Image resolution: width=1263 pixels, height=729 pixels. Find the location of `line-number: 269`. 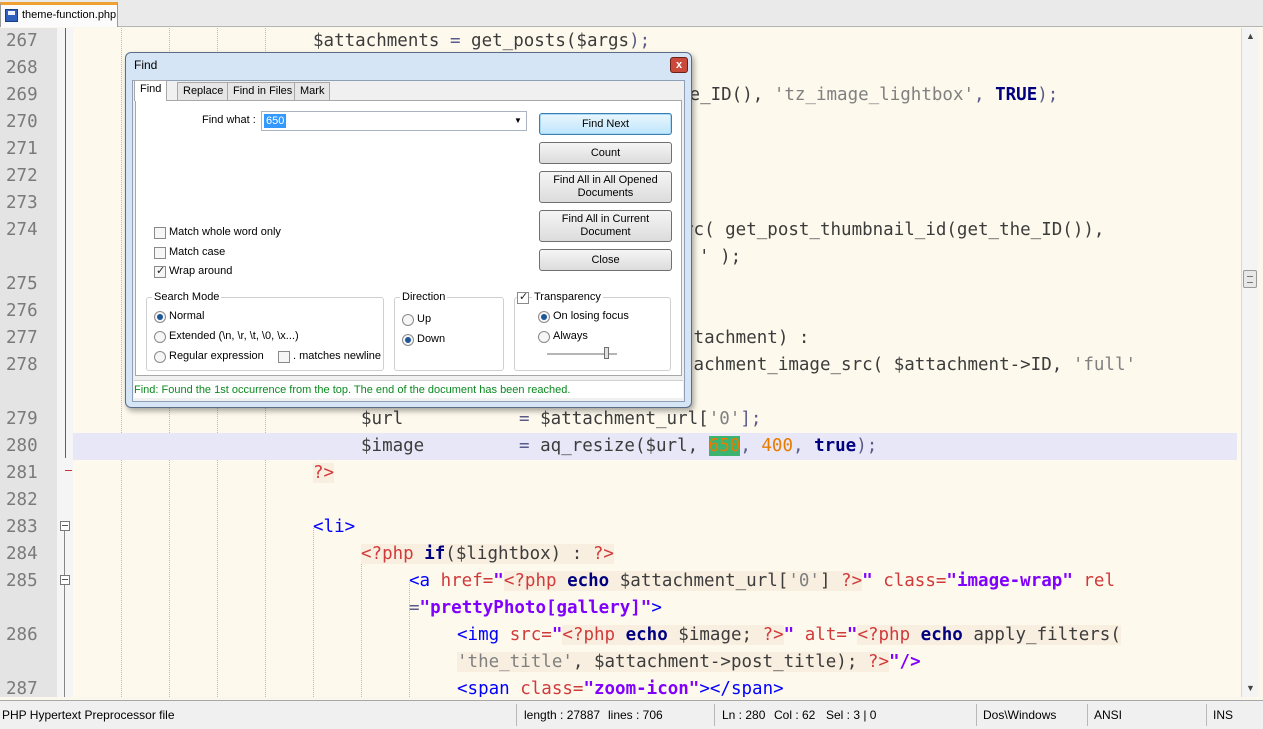

line-number: 269 is located at coordinates (22, 95).